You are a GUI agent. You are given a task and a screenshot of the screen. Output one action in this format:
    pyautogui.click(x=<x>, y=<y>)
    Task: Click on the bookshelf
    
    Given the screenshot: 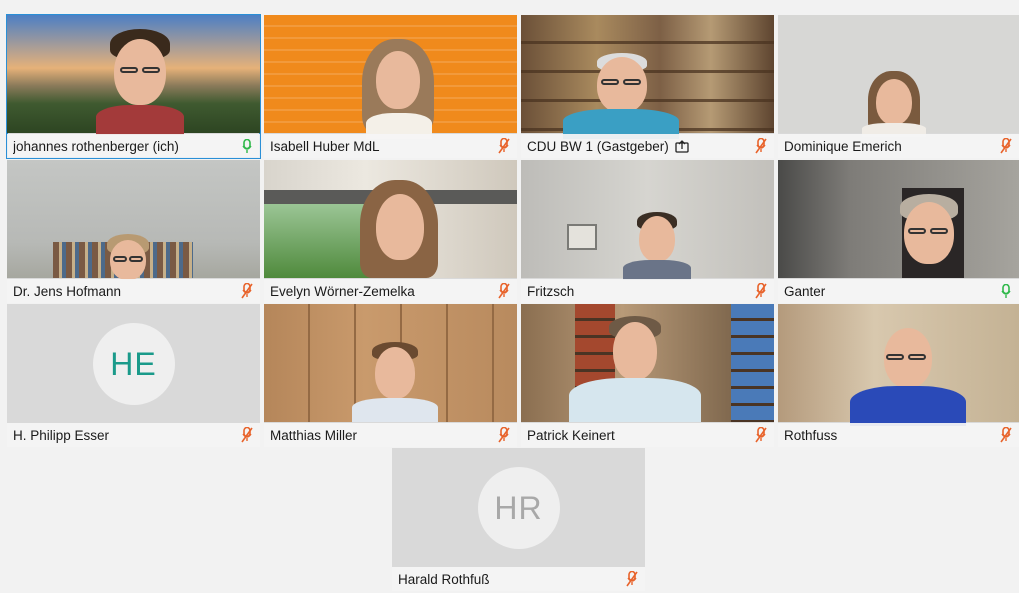 What is the action you would take?
    pyautogui.click(x=752, y=363)
    